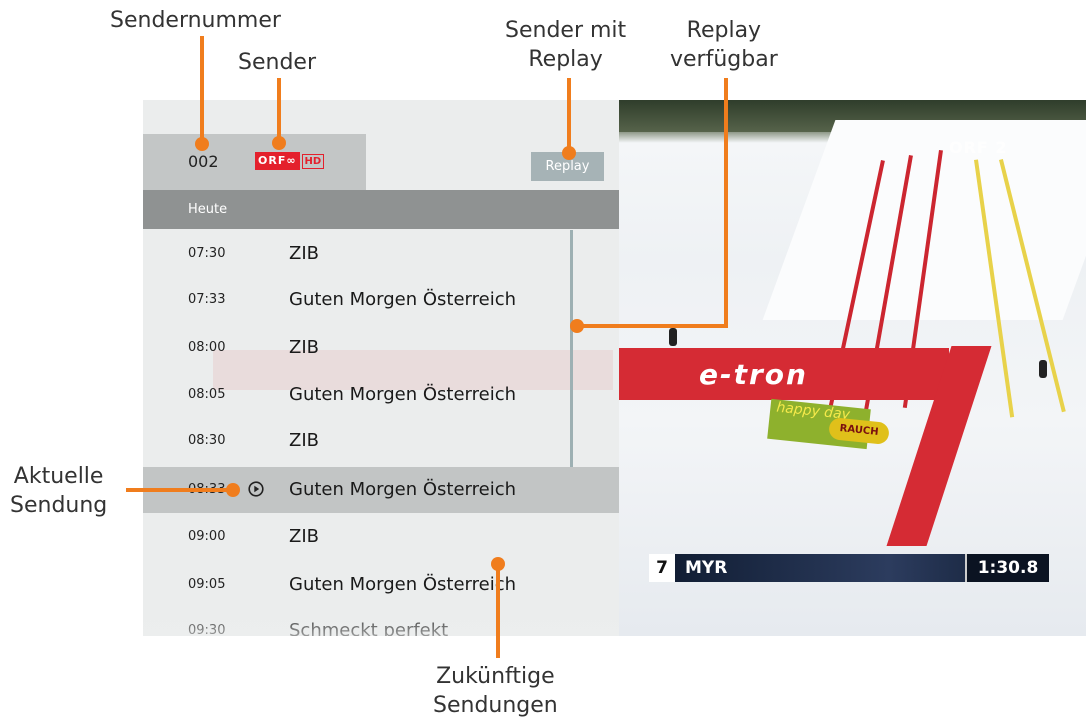  What do you see at coordinates (706, 568) in the screenshot?
I see `score-name: MYR` at bounding box center [706, 568].